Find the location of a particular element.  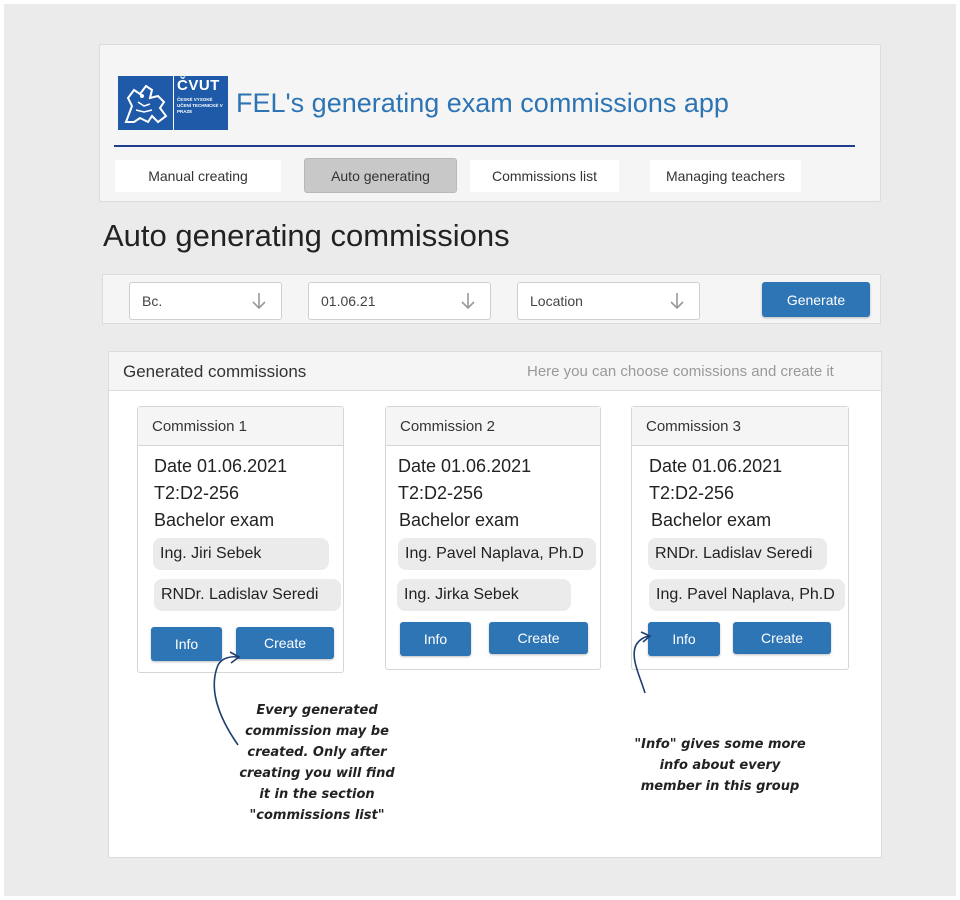

note-line: it in the section is located at coordinates (317, 794).